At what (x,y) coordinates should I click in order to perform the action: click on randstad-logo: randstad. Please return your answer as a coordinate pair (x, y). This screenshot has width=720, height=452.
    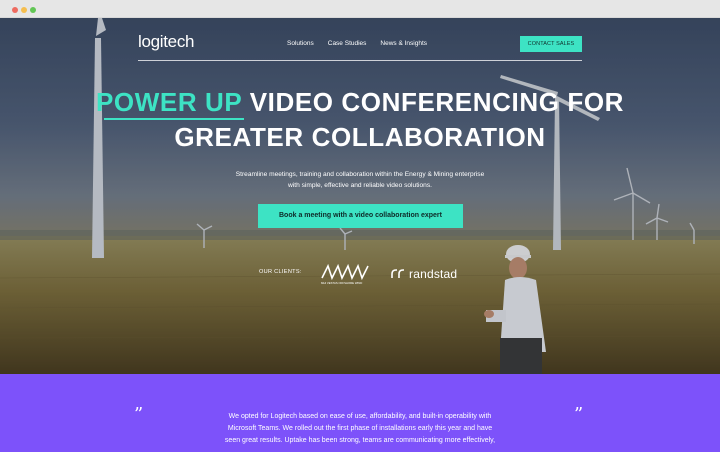
    Looking at the image, I should click on (424, 274).